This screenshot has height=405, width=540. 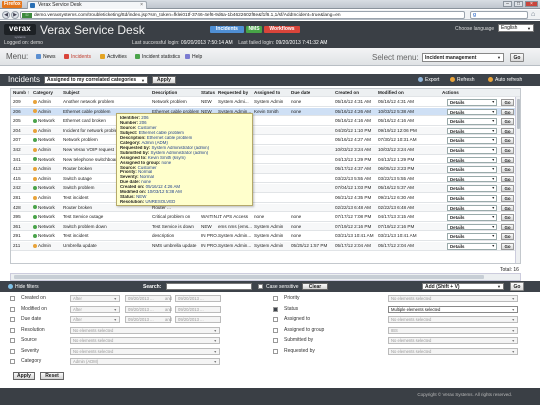 I want to click on menu-item-incident-statistics: Incident statistics, so click(x=157, y=57).